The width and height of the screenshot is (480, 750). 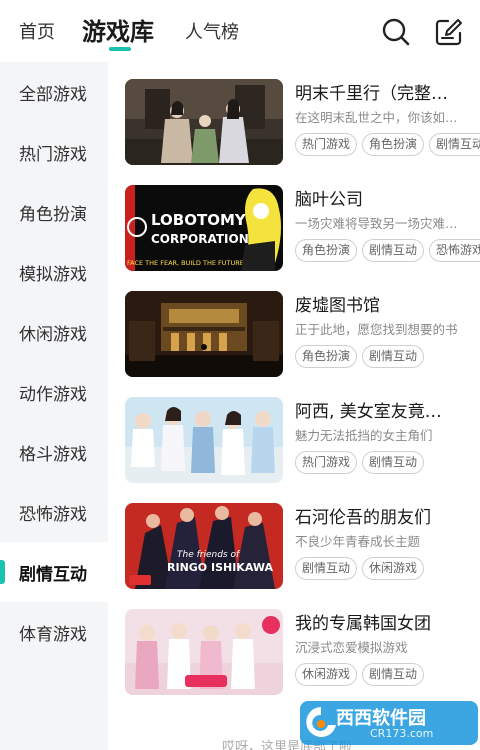 I want to click on game-tags: 角色扮演 剧情互动, so click(x=387, y=358).